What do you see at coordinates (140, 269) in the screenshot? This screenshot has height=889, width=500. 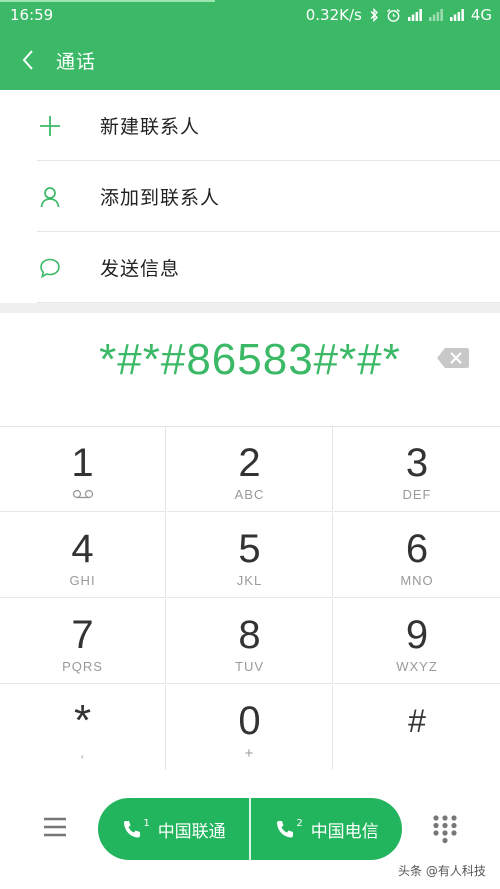 I see `menu-item-label: 发送信息` at bounding box center [140, 269].